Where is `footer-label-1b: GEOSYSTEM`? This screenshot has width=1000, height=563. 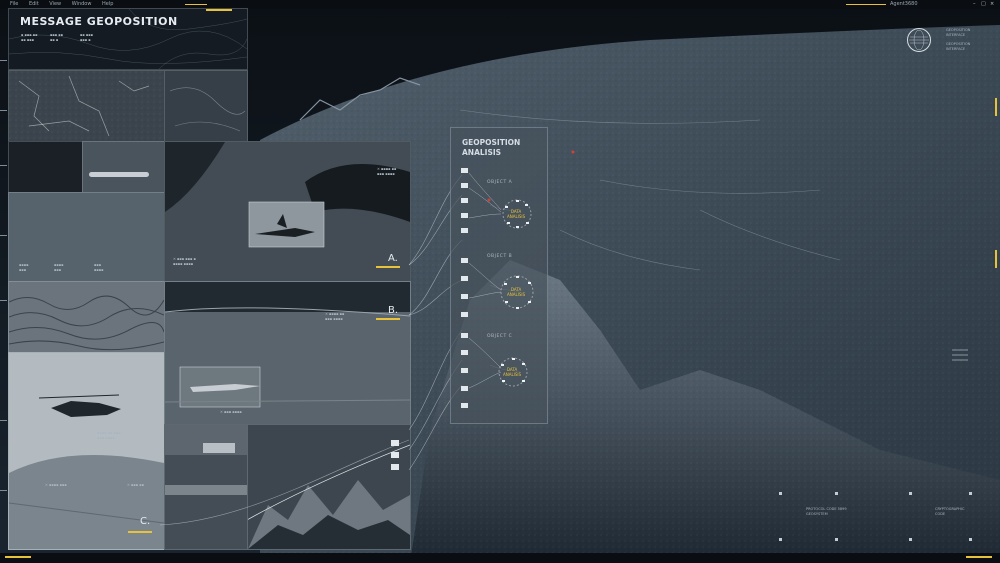 footer-label-1b: GEOSYSTEM is located at coordinates (817, 513).